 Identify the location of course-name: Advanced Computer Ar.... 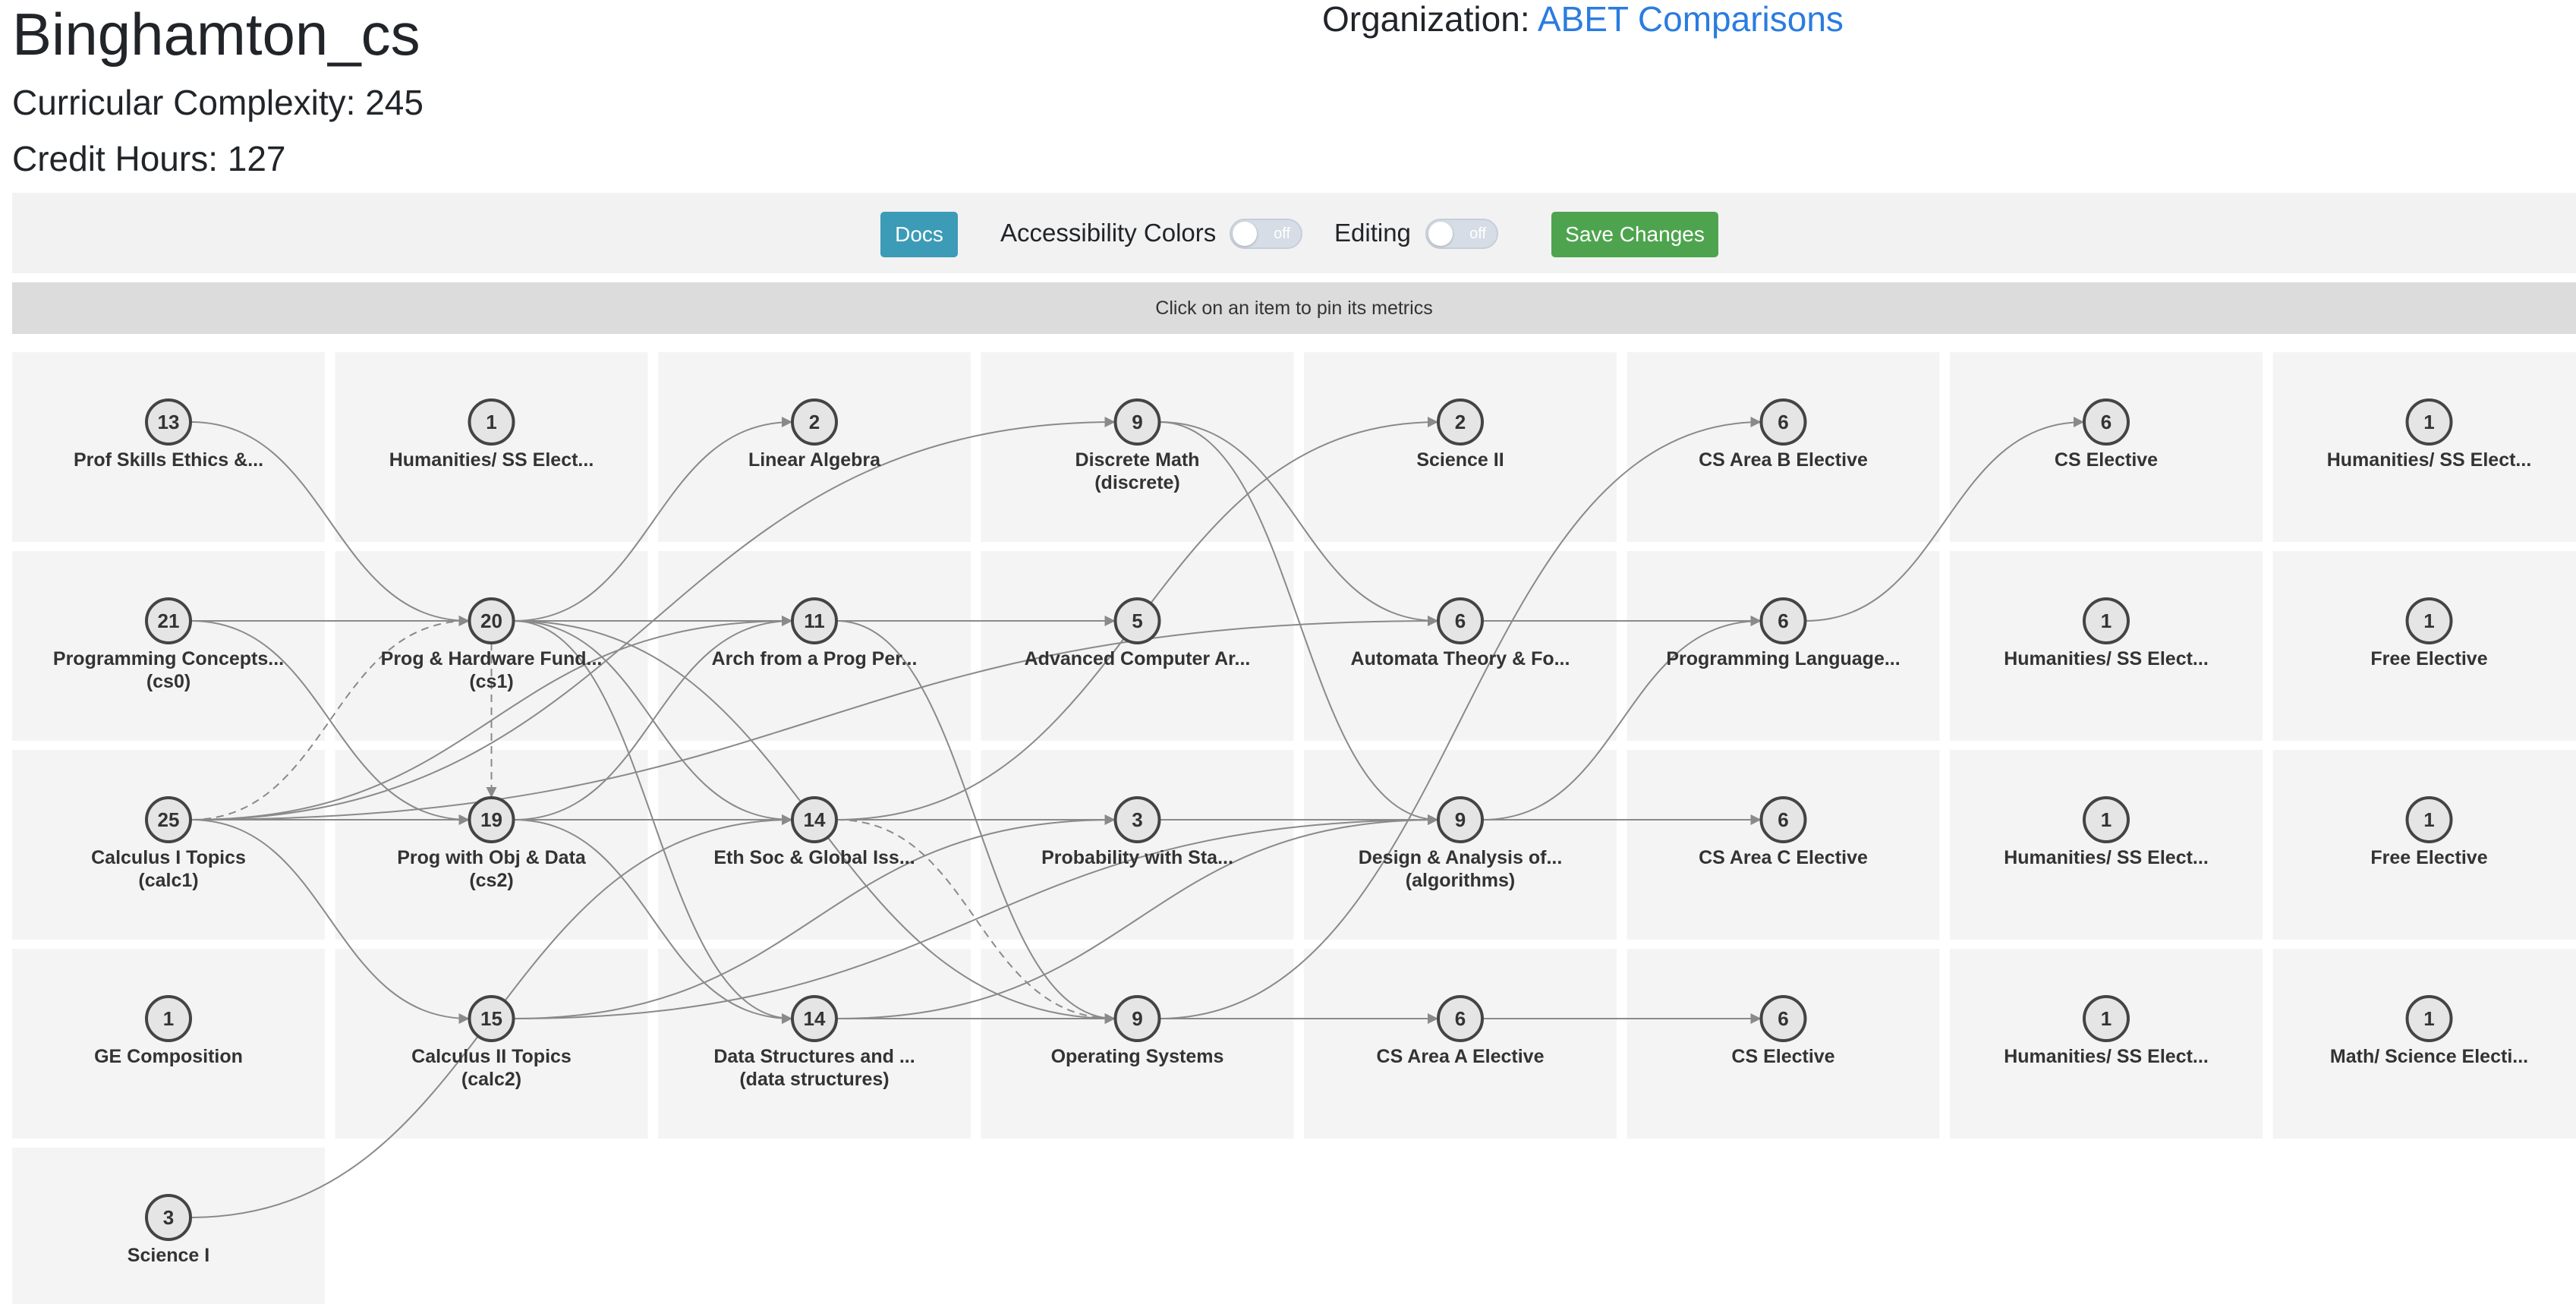
(1138, 658).